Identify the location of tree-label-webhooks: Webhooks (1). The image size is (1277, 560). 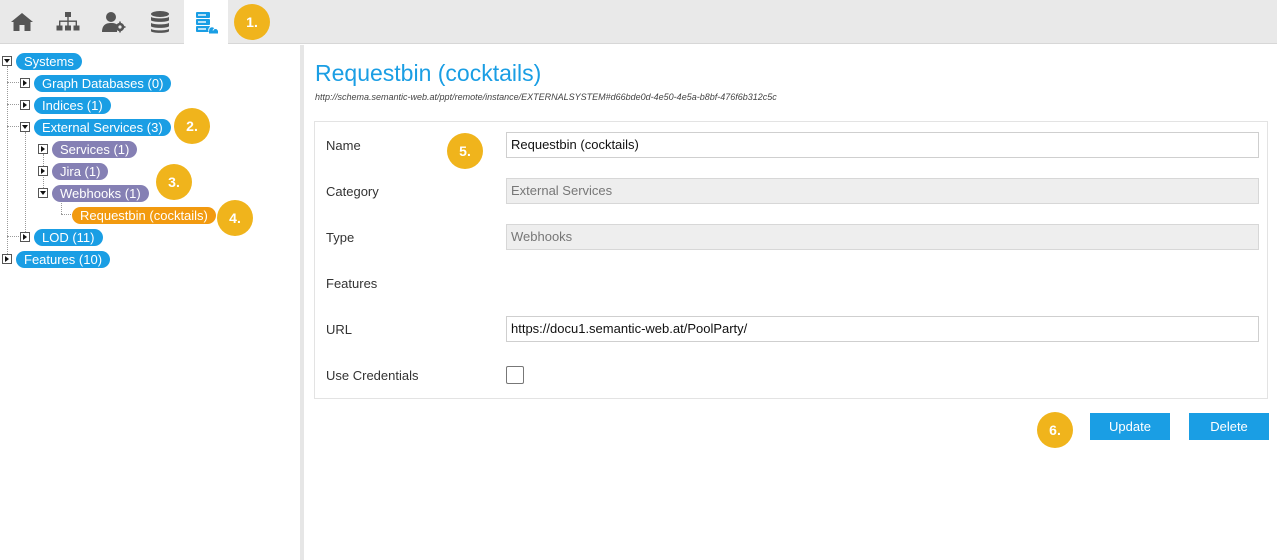
(100, 193).